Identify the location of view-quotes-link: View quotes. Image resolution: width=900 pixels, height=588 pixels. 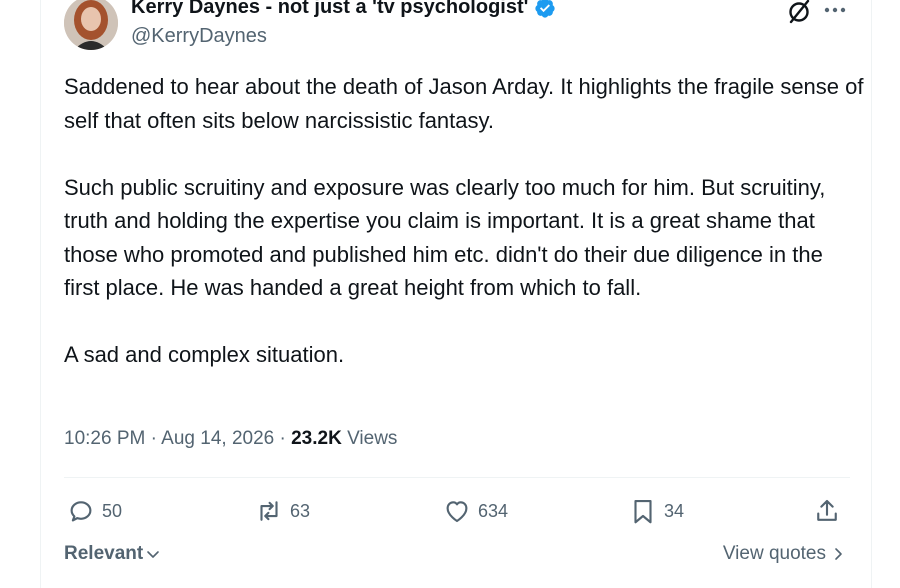
(784, 554).